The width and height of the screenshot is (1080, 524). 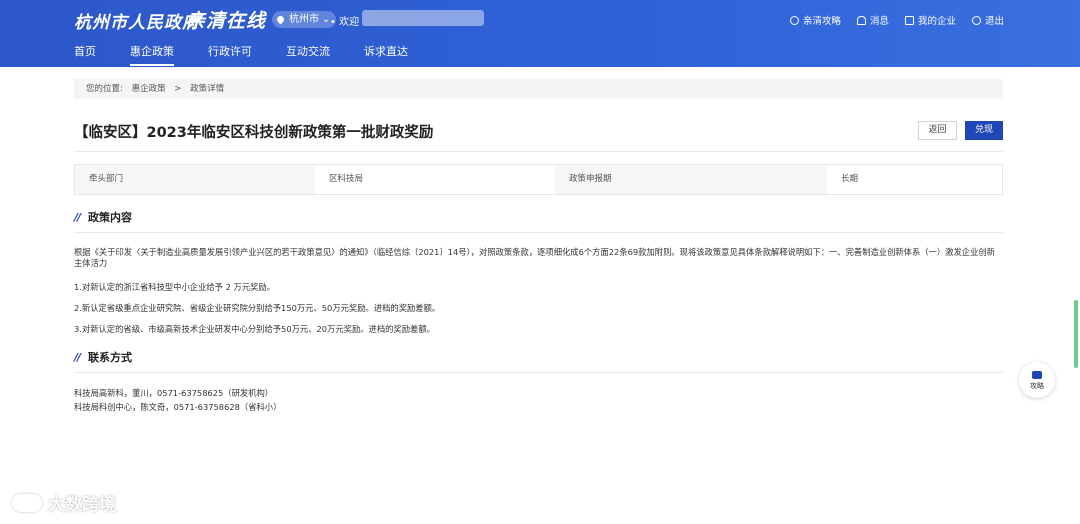 I want to click on dept-value: 区科技局, so click(x=346, y=179).